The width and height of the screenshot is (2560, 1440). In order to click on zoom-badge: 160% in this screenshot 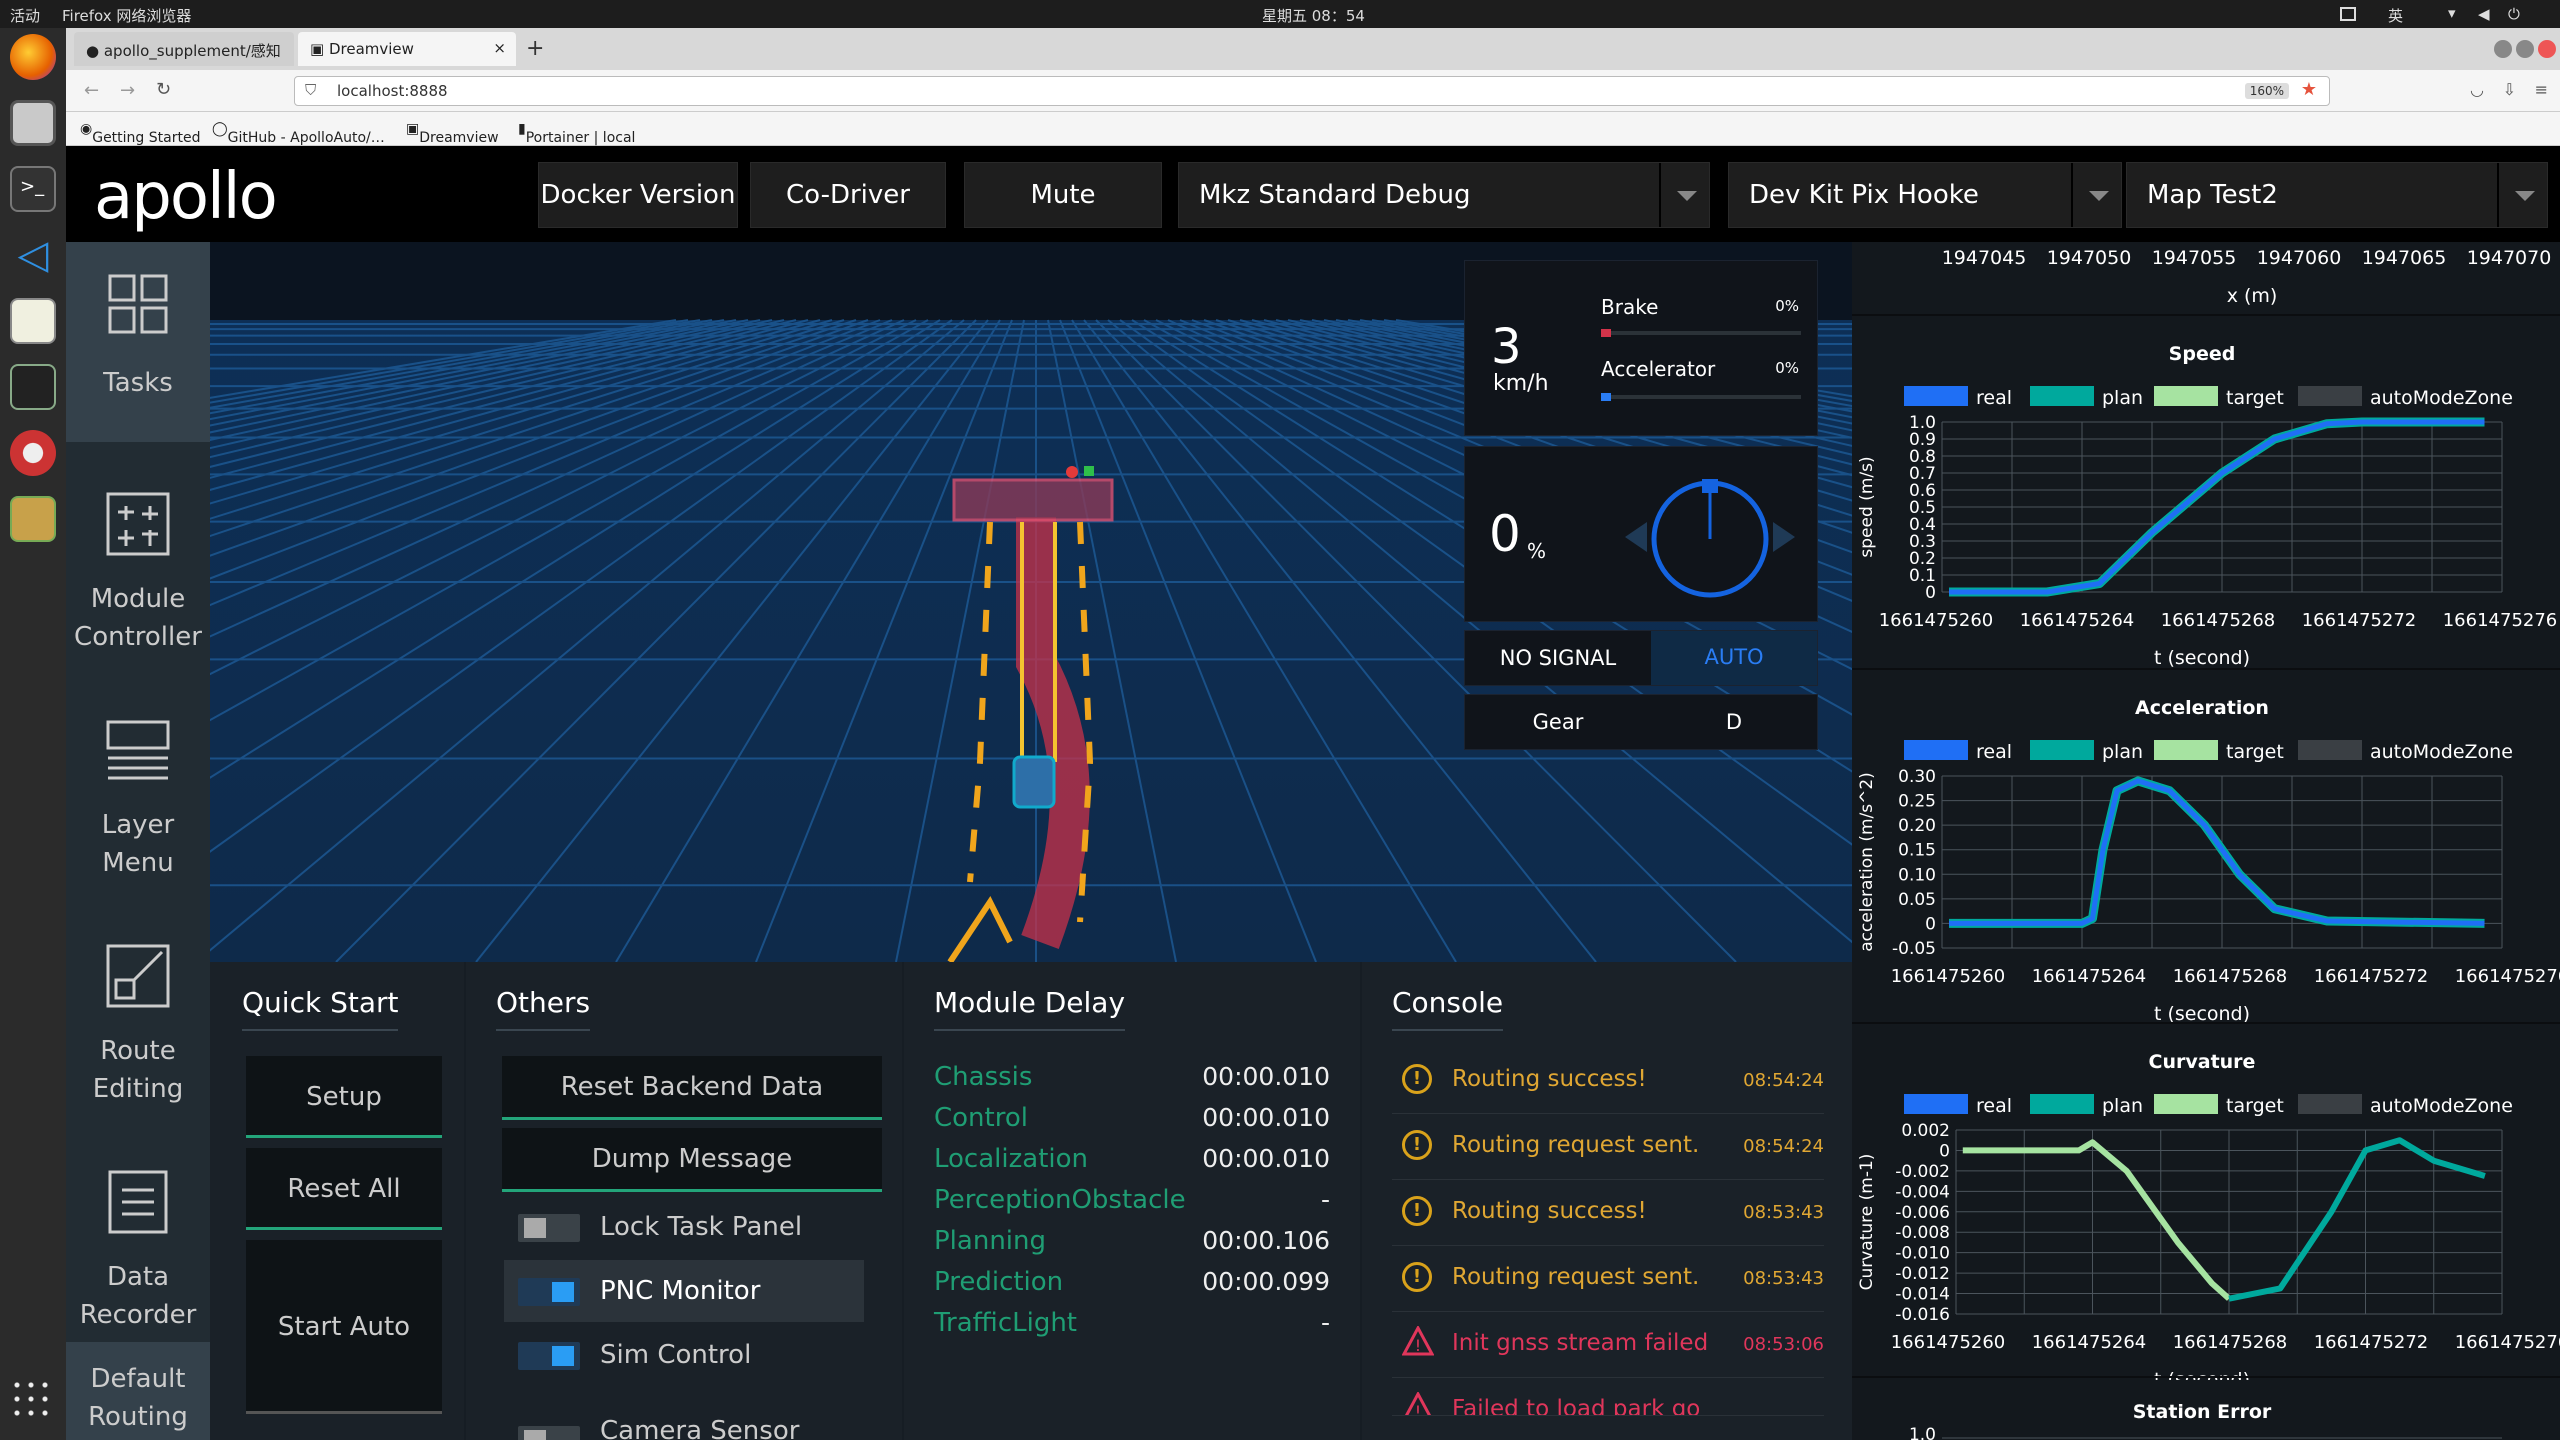, I will do `click(2266, 91)`.